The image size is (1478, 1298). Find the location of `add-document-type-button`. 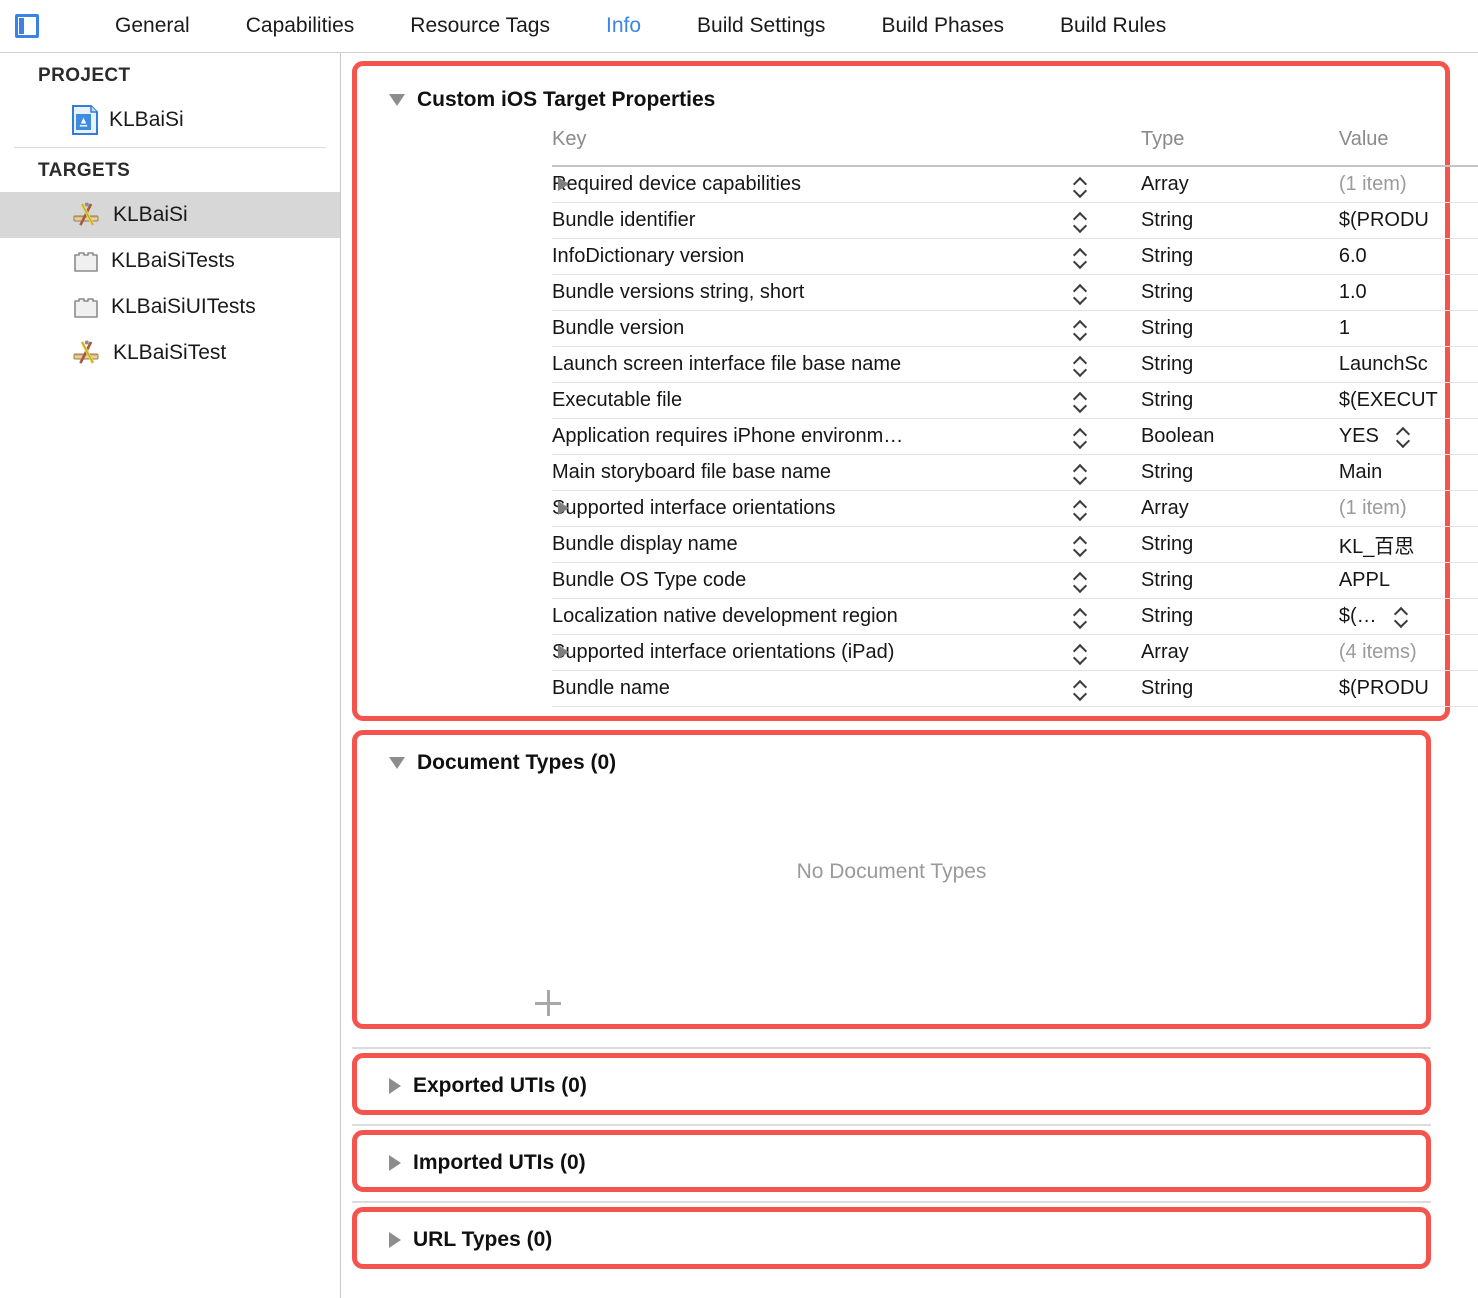

add-document-type-button is located at coordinates (548, 1003).